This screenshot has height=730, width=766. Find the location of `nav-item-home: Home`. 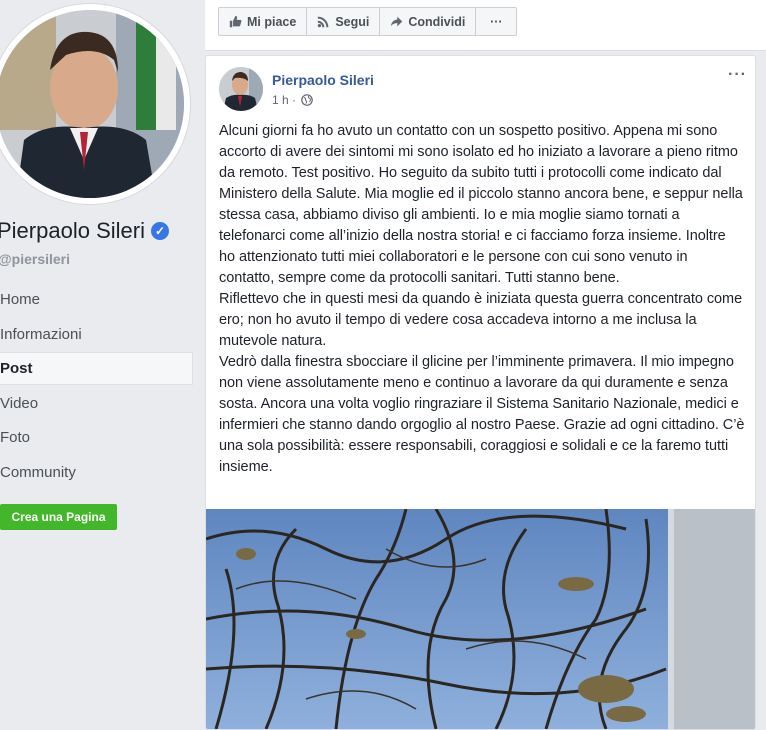

nav-item-home: Home is located at coordinates (96, 299).